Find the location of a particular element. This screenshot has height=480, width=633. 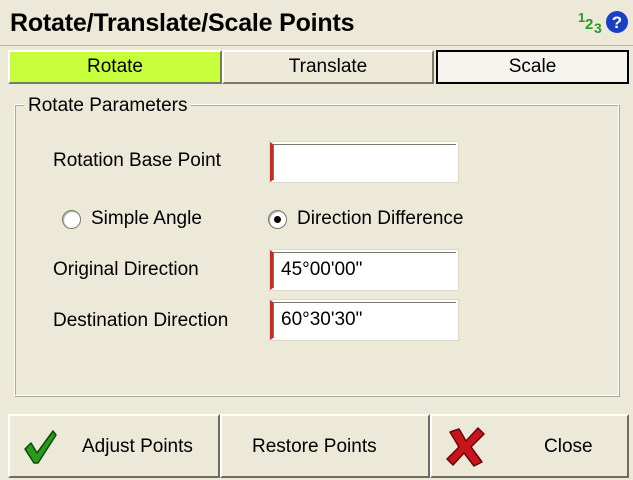

help-icon-glyph: ? is located at coordinates (617, 22).